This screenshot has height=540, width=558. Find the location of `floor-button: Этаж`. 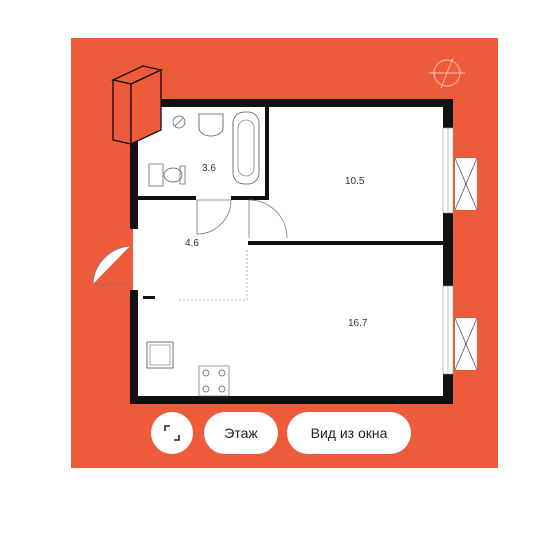

floor-button: Этаж is located at coordinates (241, 433).